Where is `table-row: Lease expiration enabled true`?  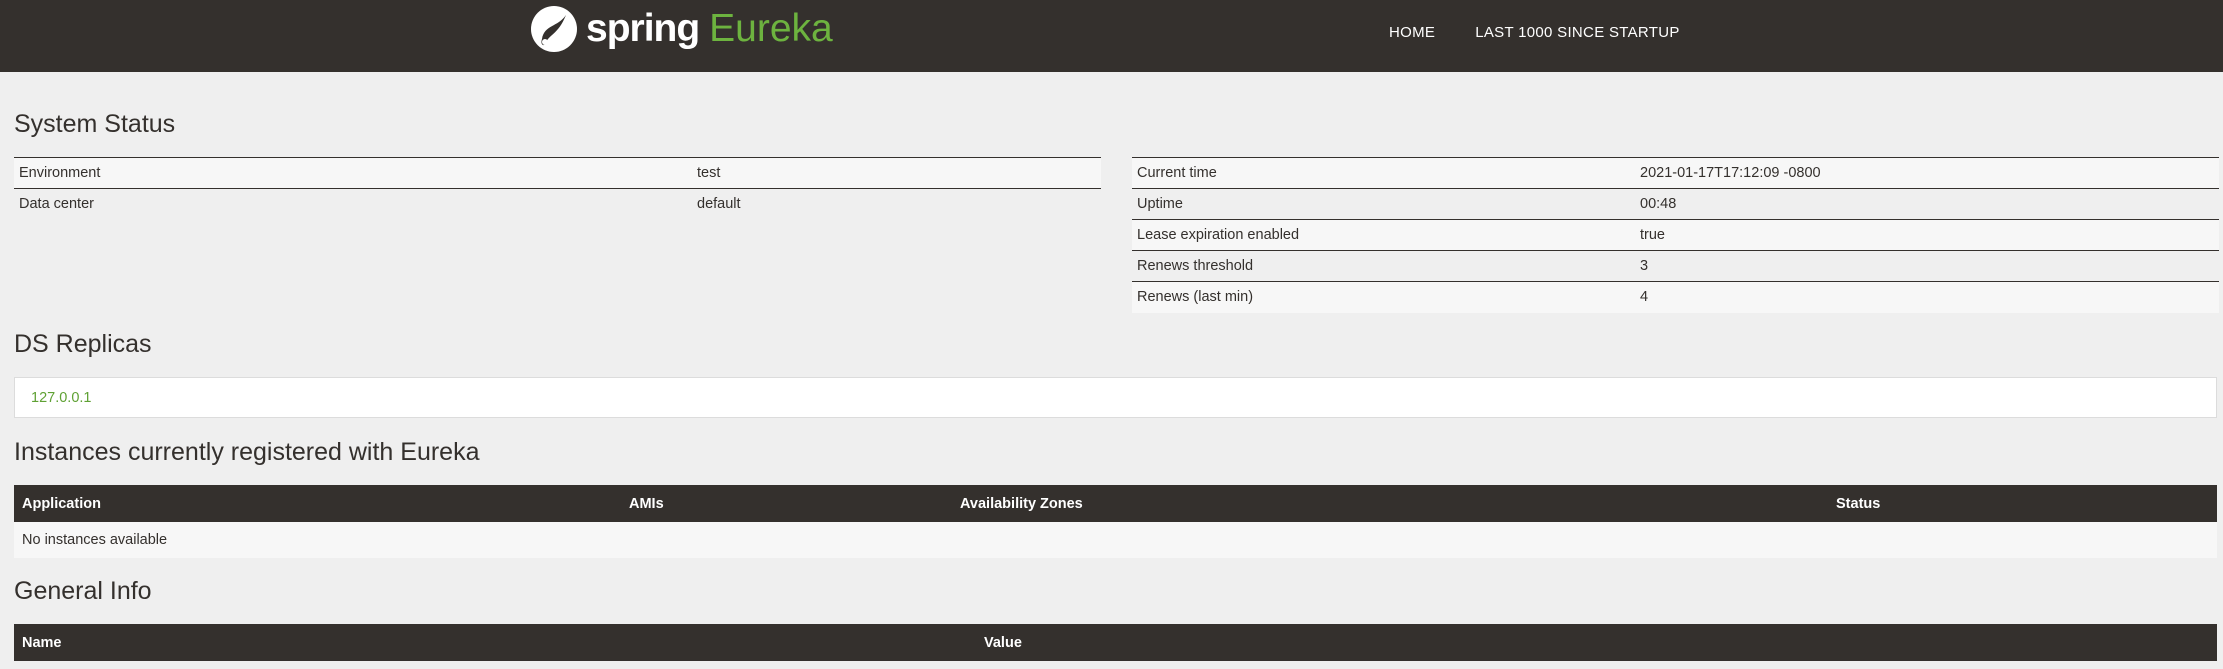 table-row: Lease expiration enabled true is located at coordinates (1675, 235).